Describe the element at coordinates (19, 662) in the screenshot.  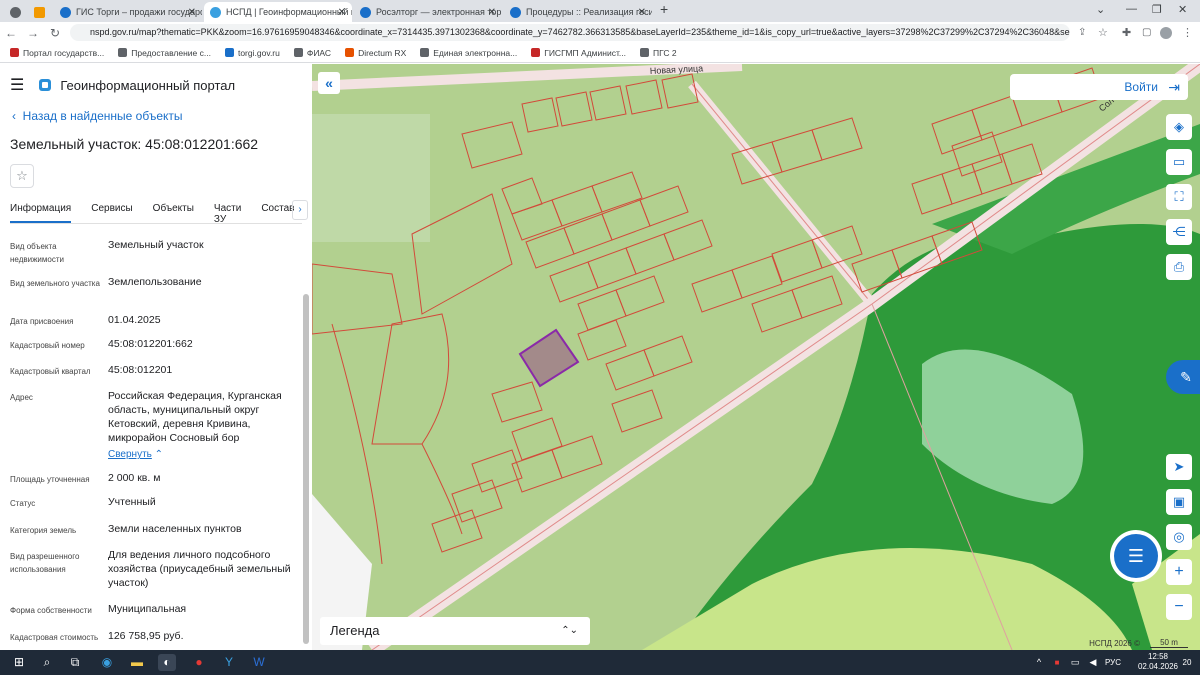
I see `windows-start-icon: ⊞` at that location.